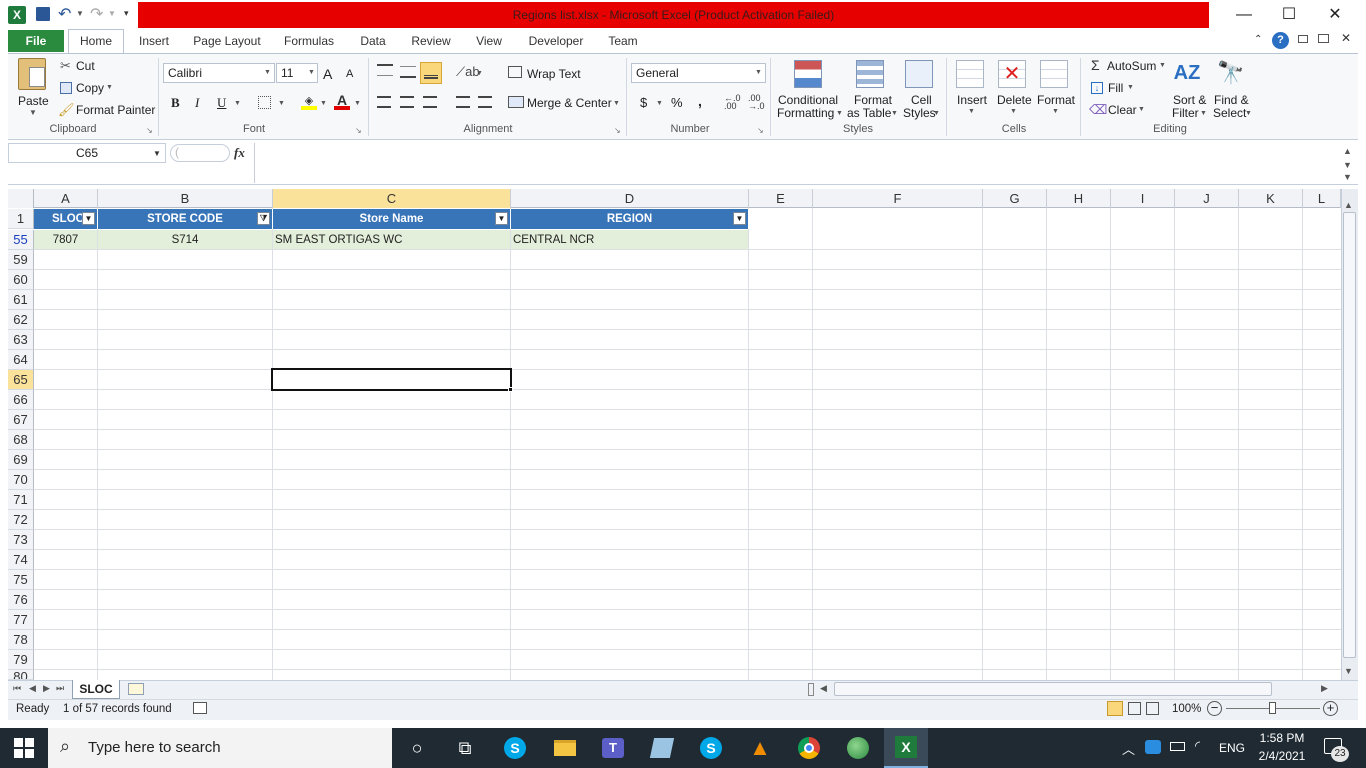 Image resolution: width=1366 pixels, height=768 pixels. What do you see at coordinates (357, 103) in the screenshot?
I see `font-color-dropdown-icon: ▼` at bounding box center [357, 103].